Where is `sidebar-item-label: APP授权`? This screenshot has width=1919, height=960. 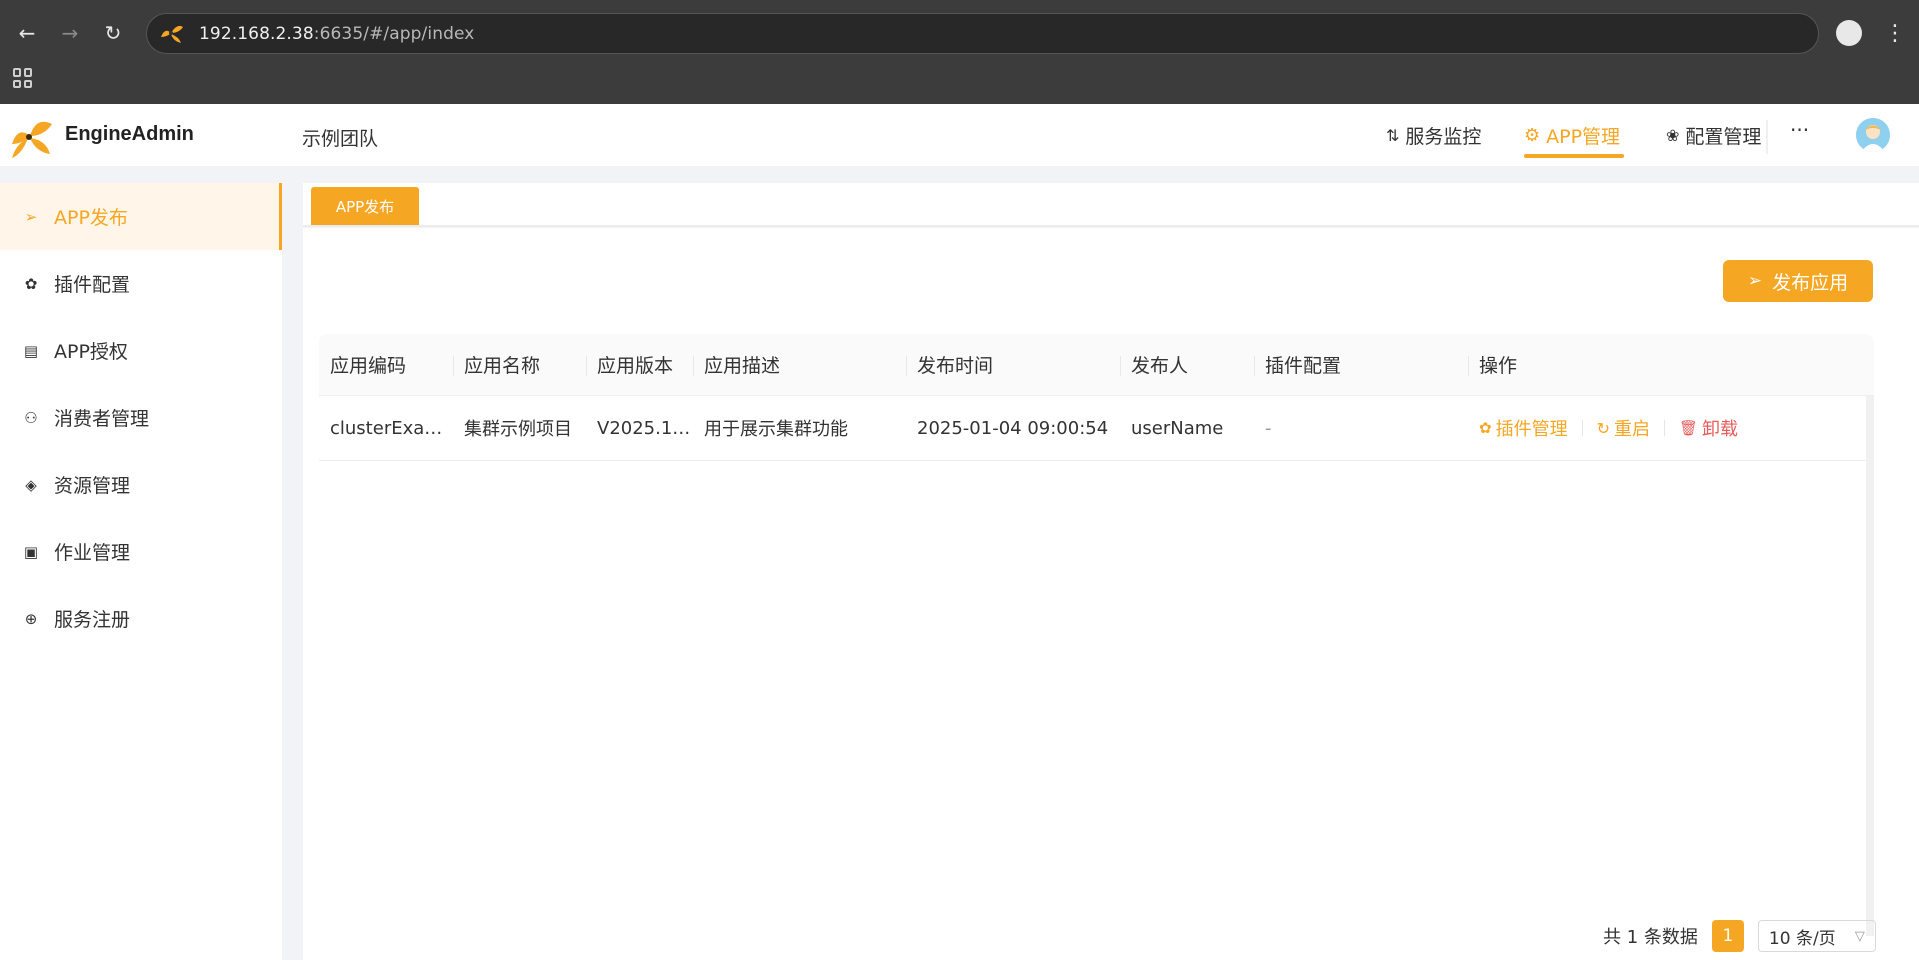 sidebar-item-label: APP授权 is located at coordinates (91, 352).